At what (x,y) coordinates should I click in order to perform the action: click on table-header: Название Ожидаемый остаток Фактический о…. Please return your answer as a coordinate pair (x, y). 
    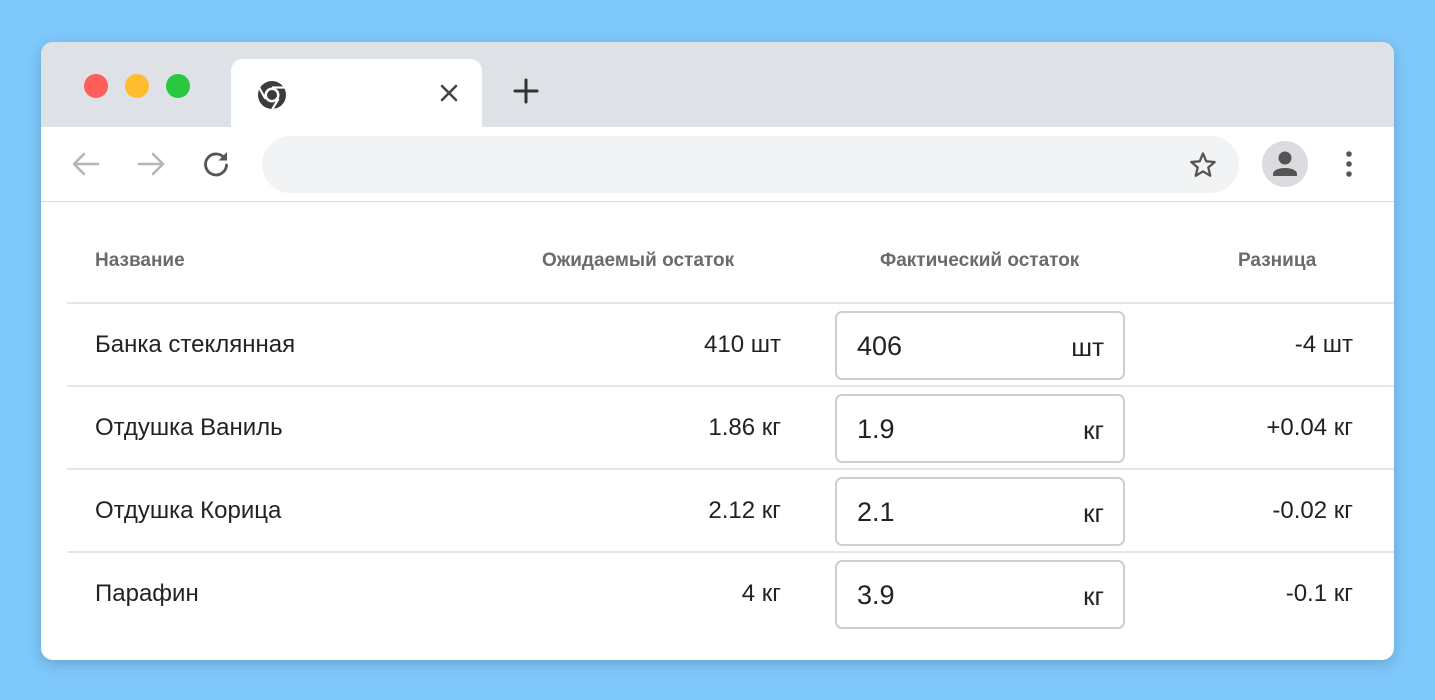
    Looking at the image, I should click on (730, 253).